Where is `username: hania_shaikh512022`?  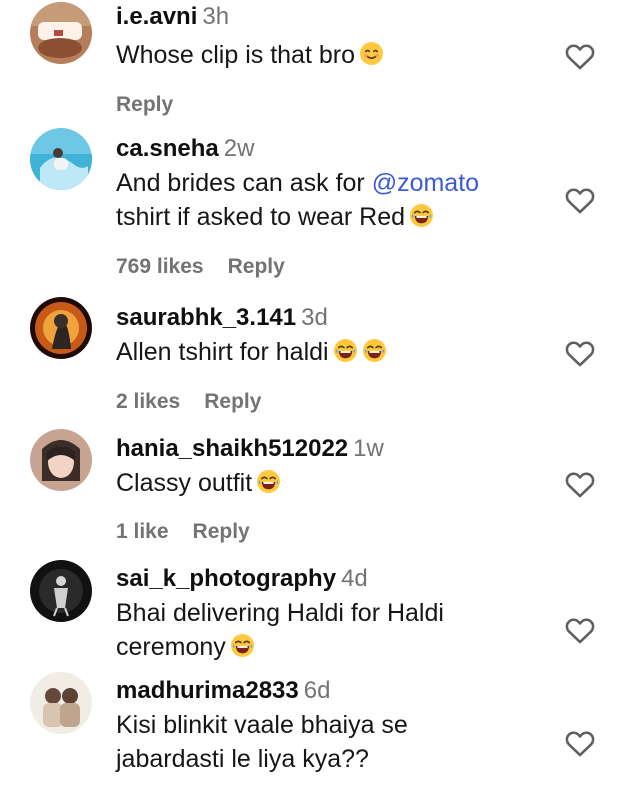 username: hania_shaikh512022 is located at coordinates (232, 448).